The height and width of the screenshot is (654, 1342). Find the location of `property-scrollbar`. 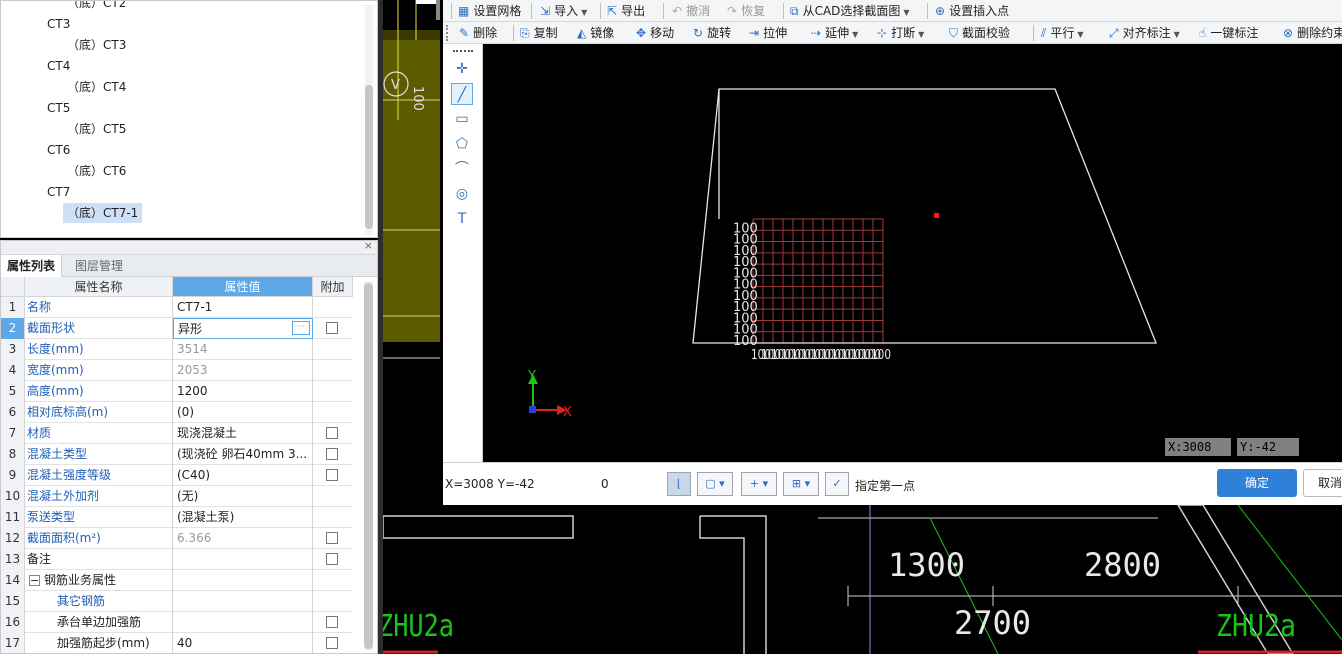

property-scrollbar is located at coordinates (368, 466).